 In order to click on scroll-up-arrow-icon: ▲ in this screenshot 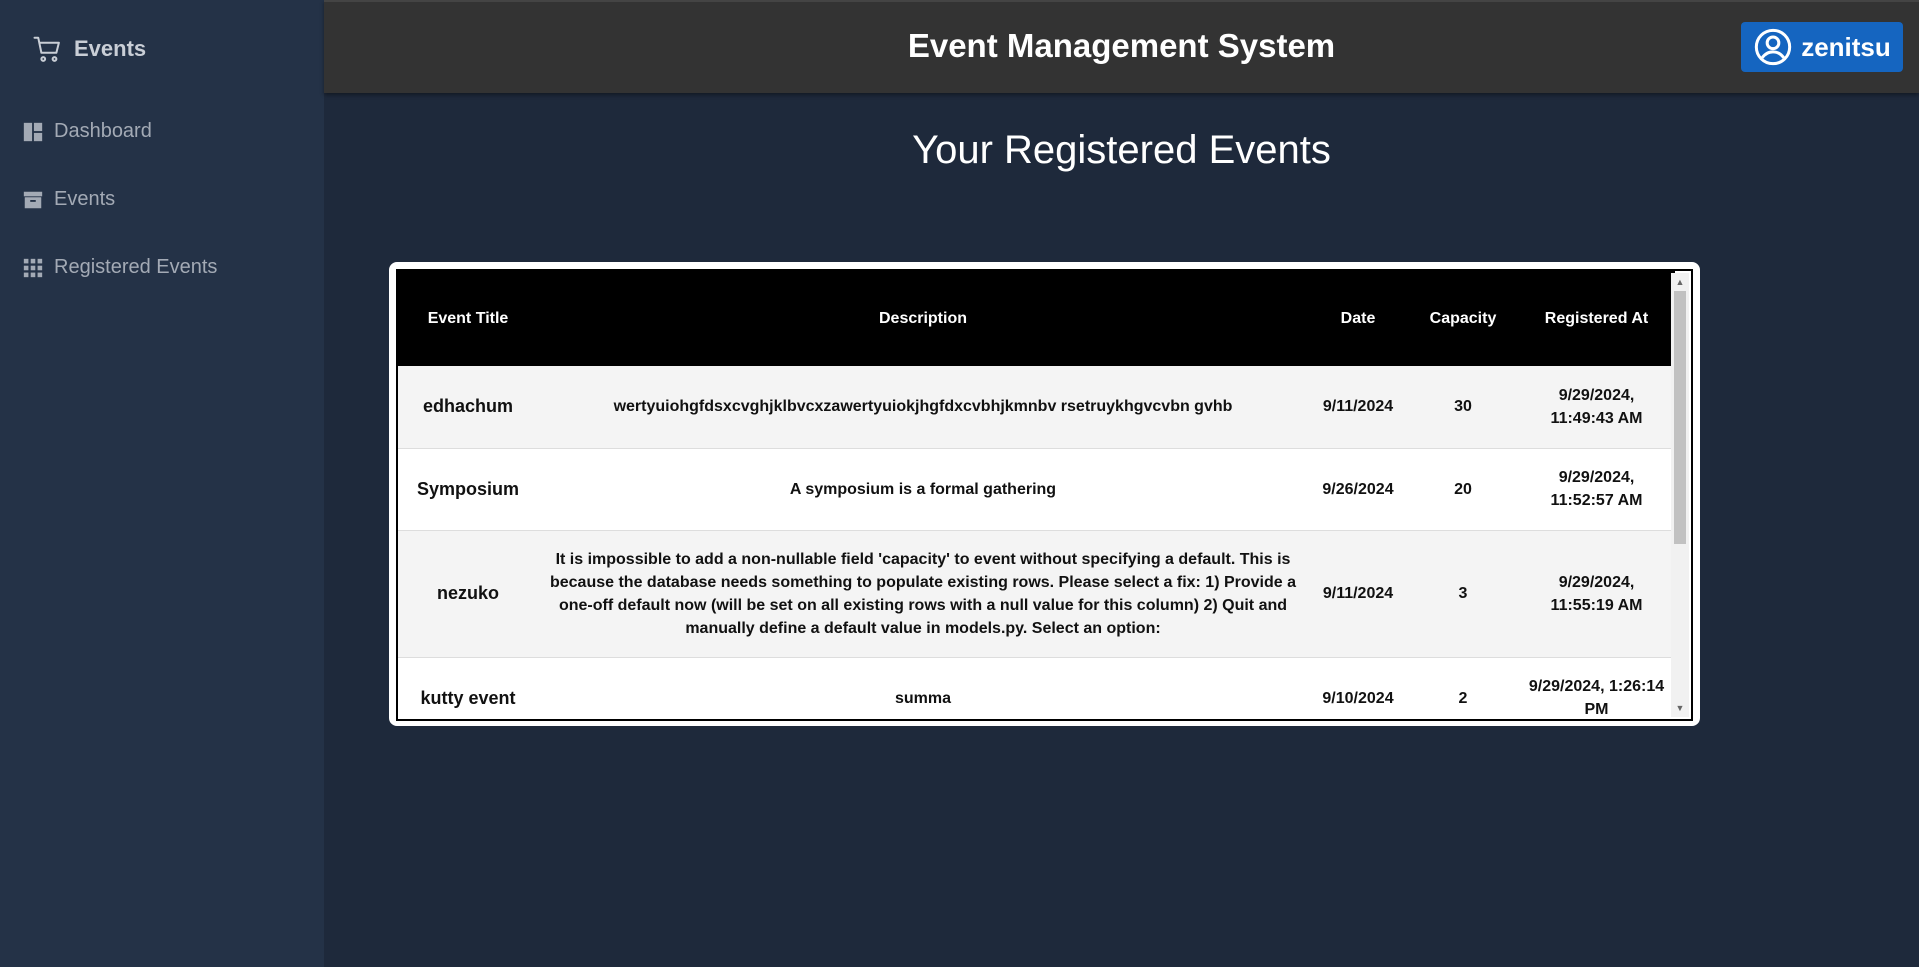, I will do `click(1680, 282)`.